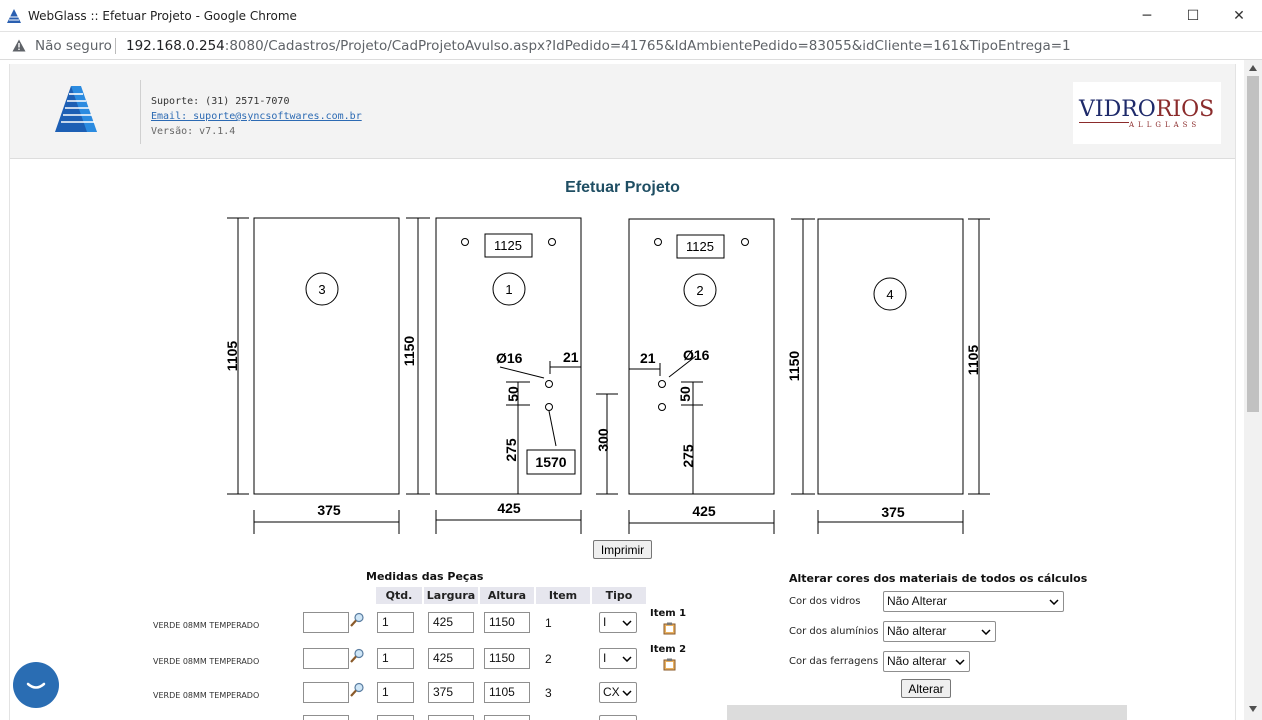  Describe the element at coordinates (329, 510) in the screenshot. I see `panel-3-width: 375` at that location.